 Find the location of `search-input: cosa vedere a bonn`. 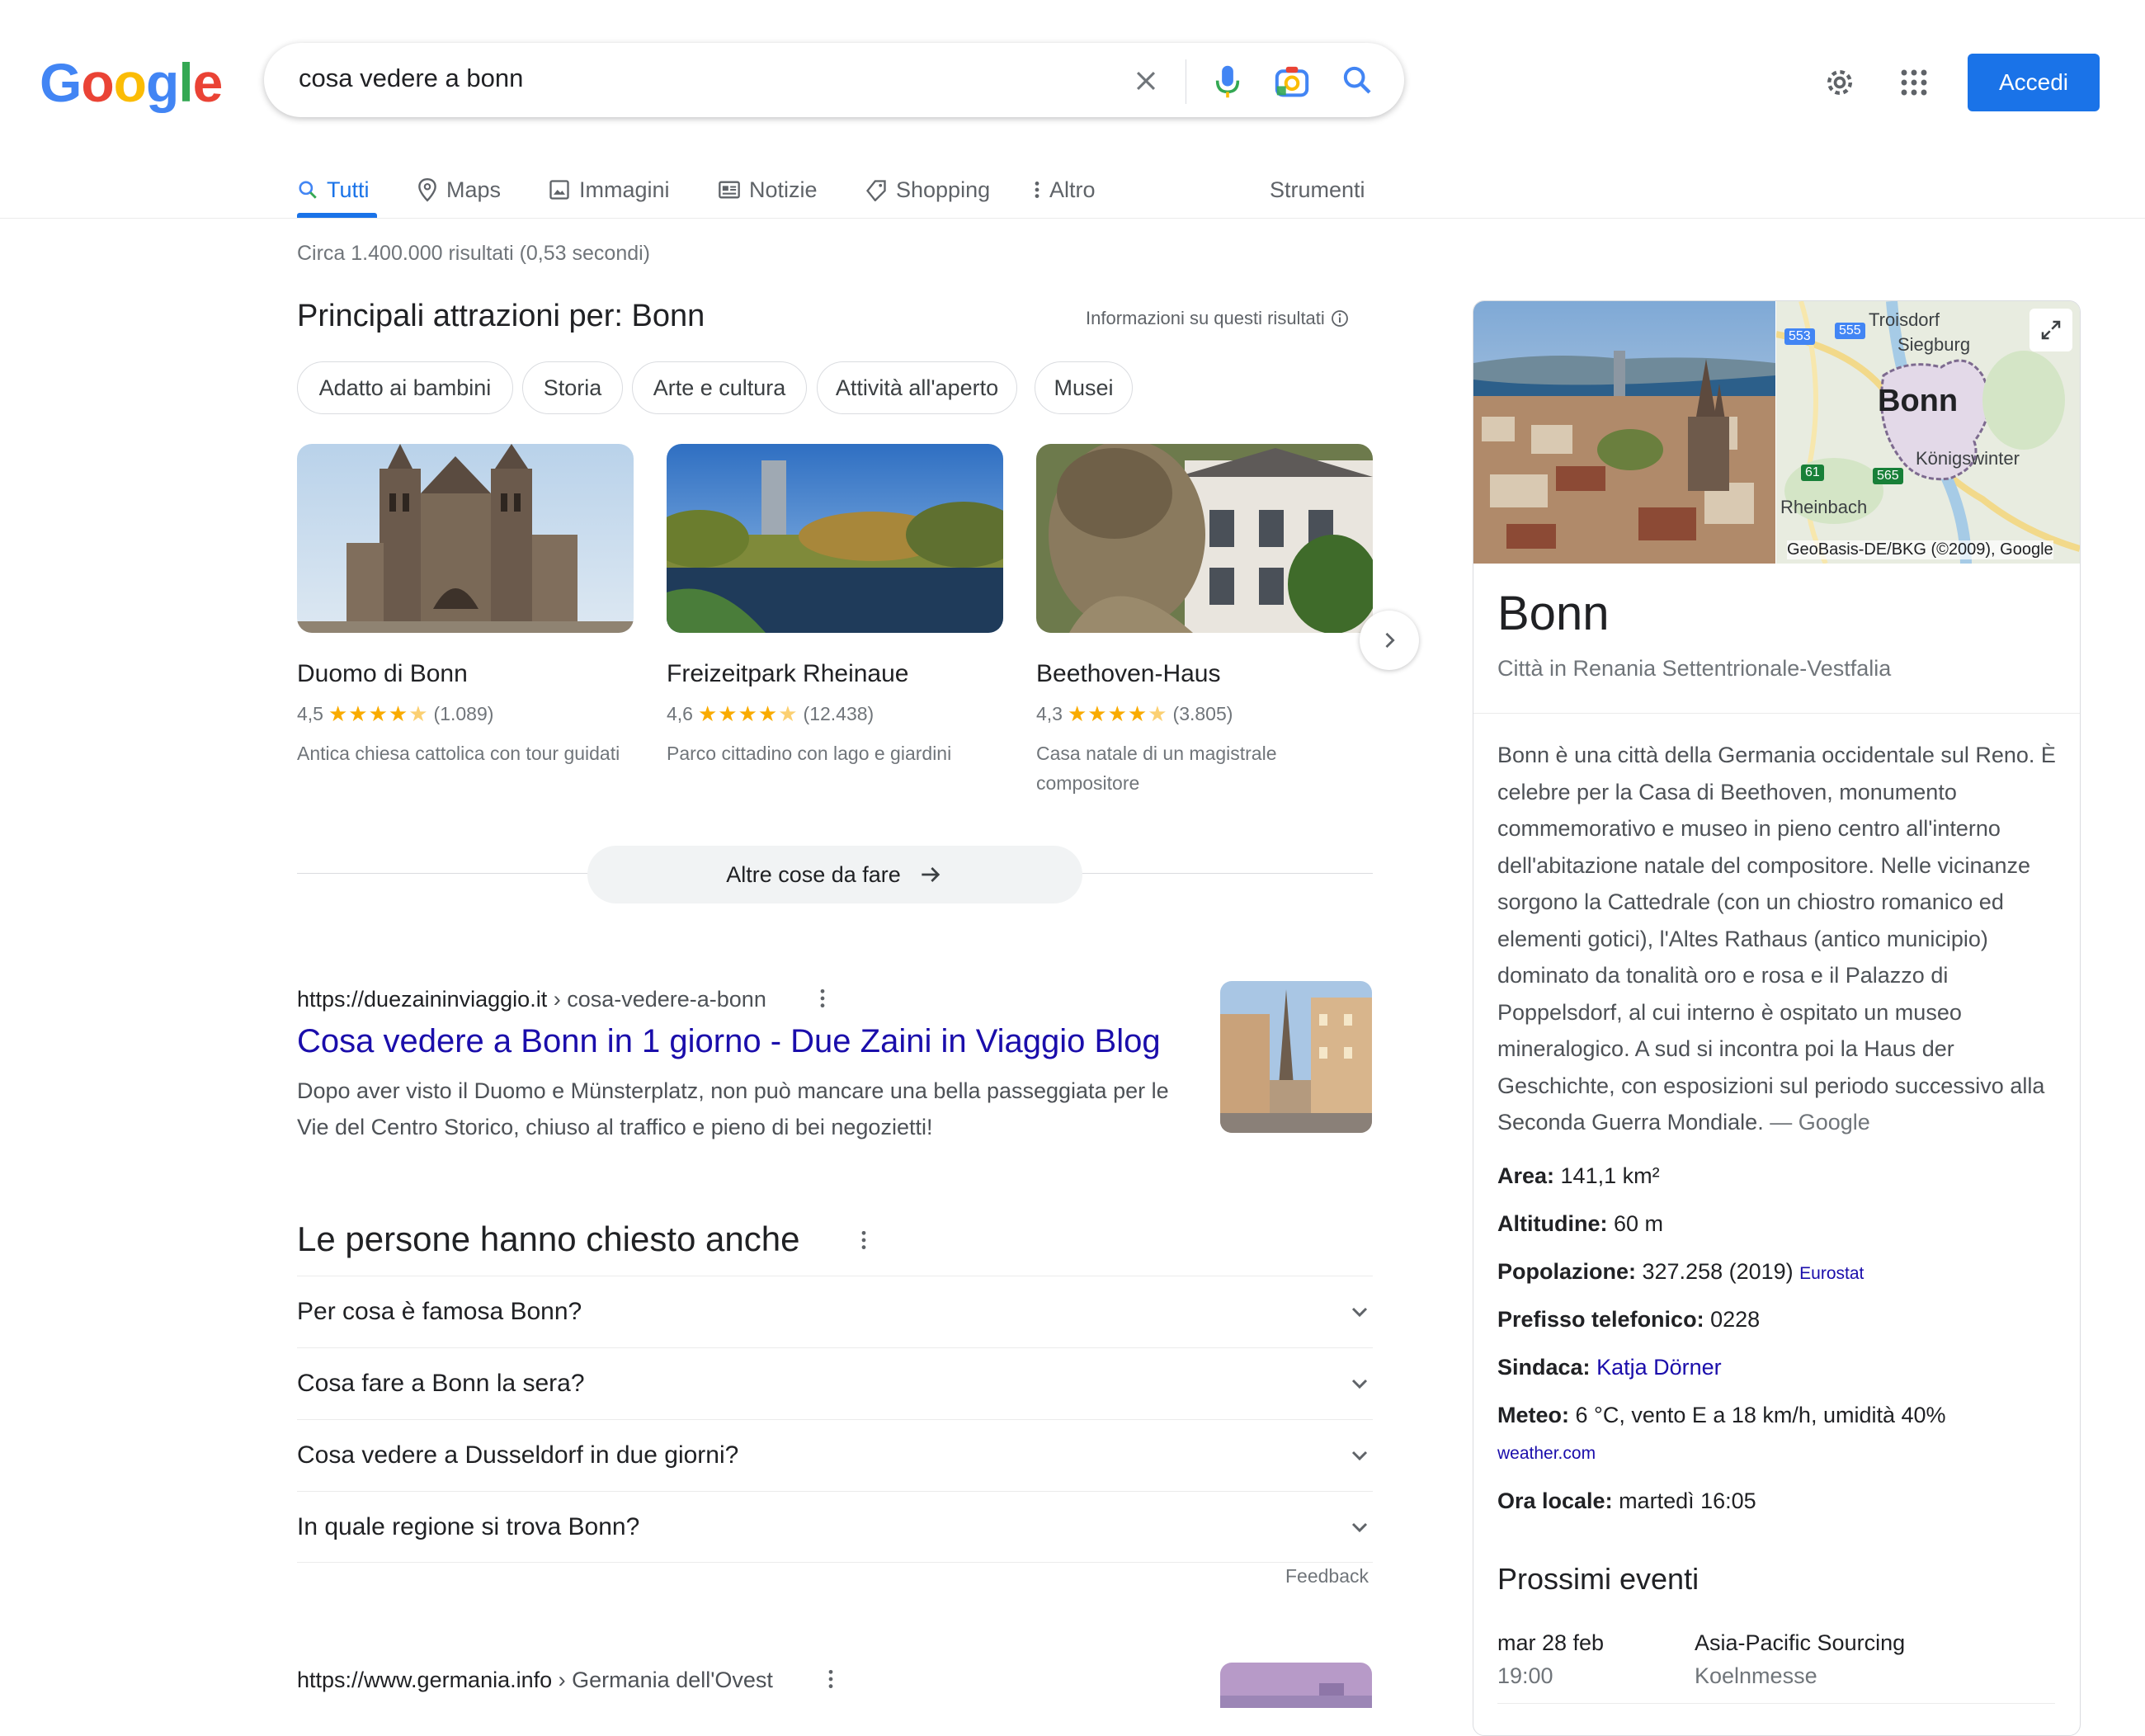

search-input: cosa vedere a bonn is located at coordinates (411, 78).